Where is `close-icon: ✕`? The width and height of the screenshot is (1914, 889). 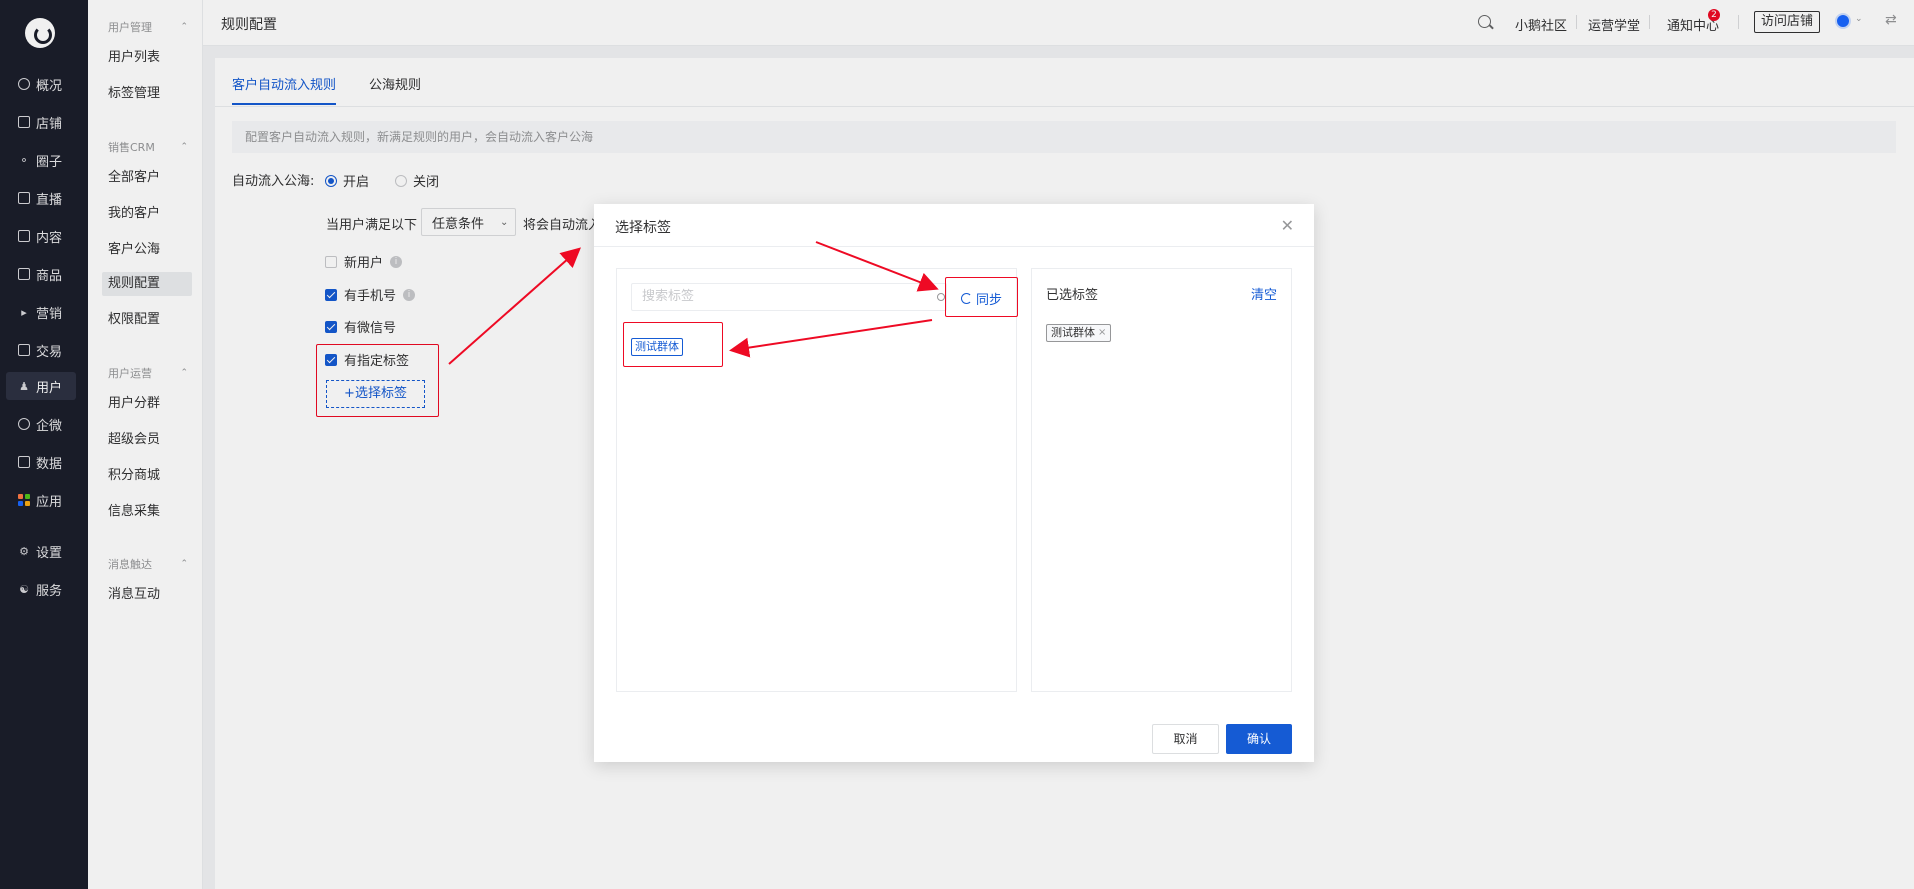 close-icon: ✕ is located at coordinates (1287, 225).